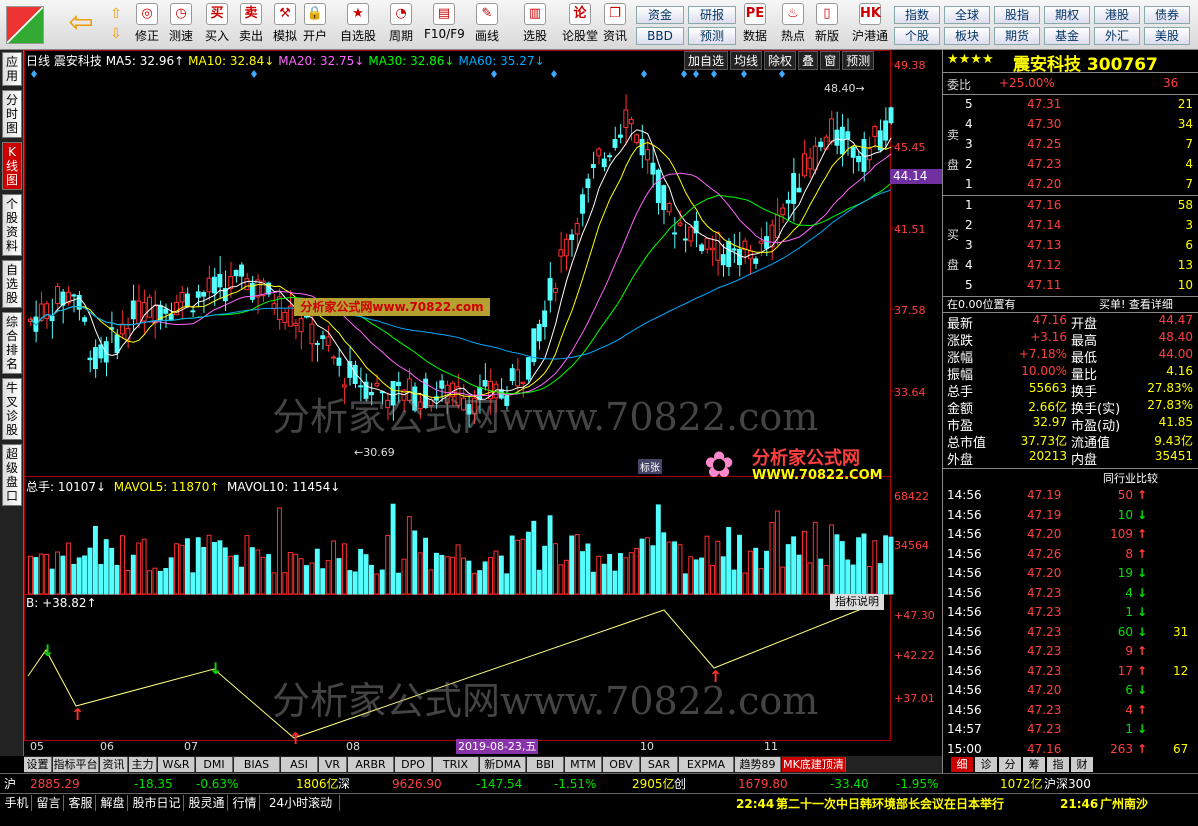  I want to click on sidebar-item-7: 超级盘口, so click(12, 475).